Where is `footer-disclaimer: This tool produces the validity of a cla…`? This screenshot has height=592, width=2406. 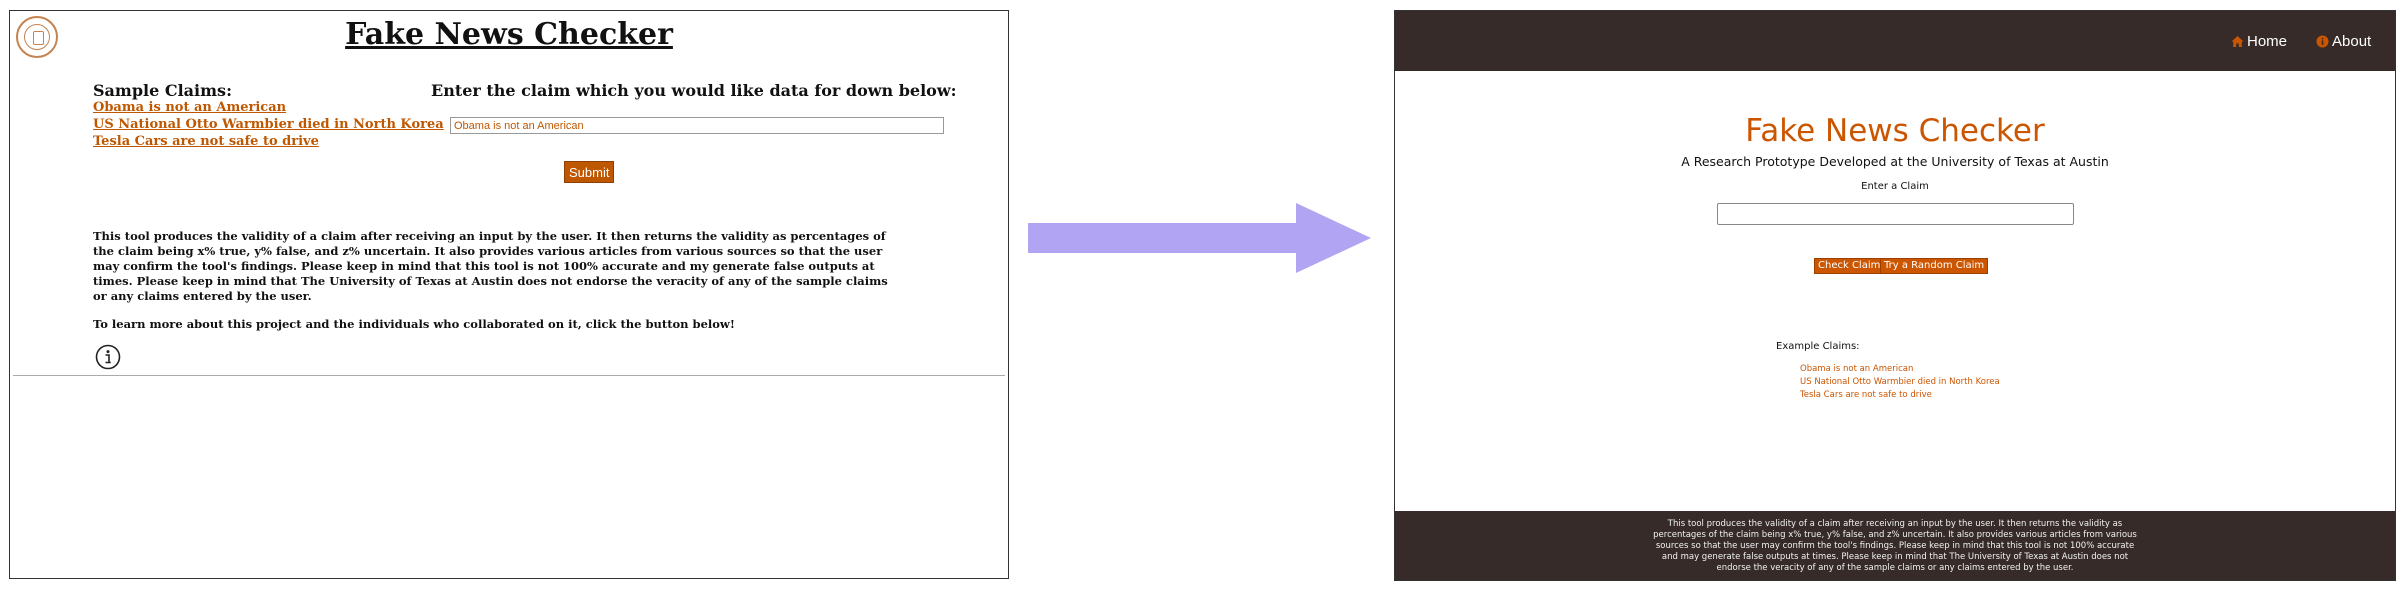
footer-disclaimer: This tool produces the validity of a cla… is located at coordinates (1895, 546).